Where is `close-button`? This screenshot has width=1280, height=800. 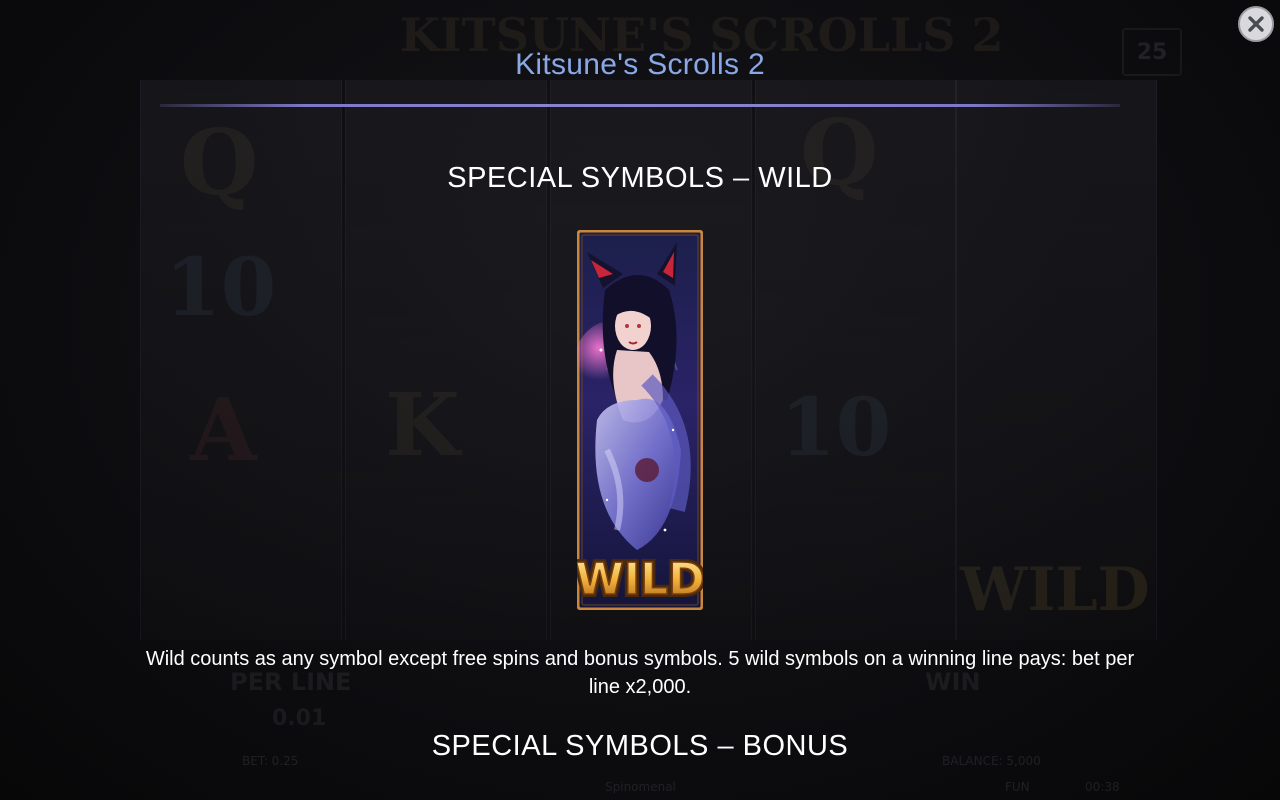
close-button is located at coordinates (1256, 24).